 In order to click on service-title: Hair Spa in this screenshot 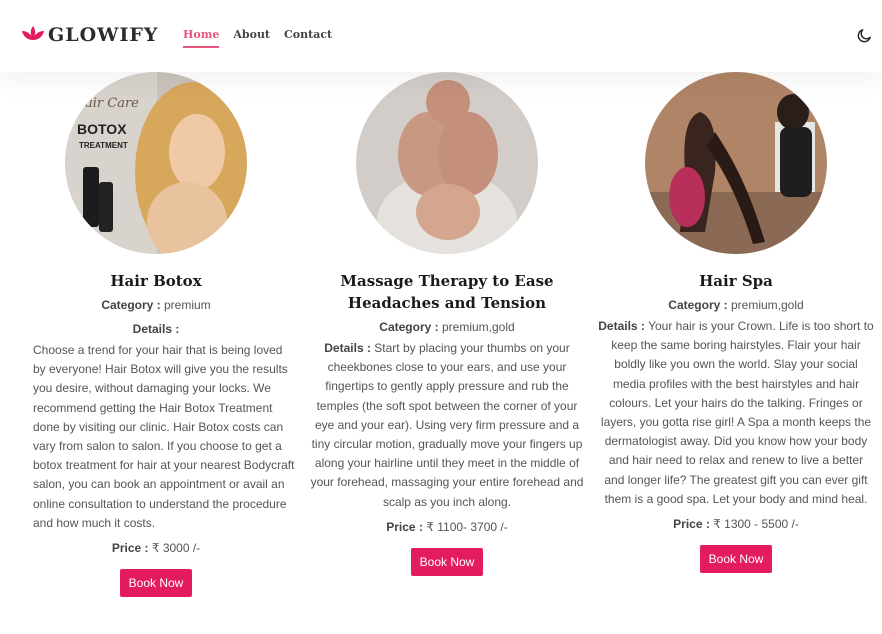, I will do `click(736, 281)`.